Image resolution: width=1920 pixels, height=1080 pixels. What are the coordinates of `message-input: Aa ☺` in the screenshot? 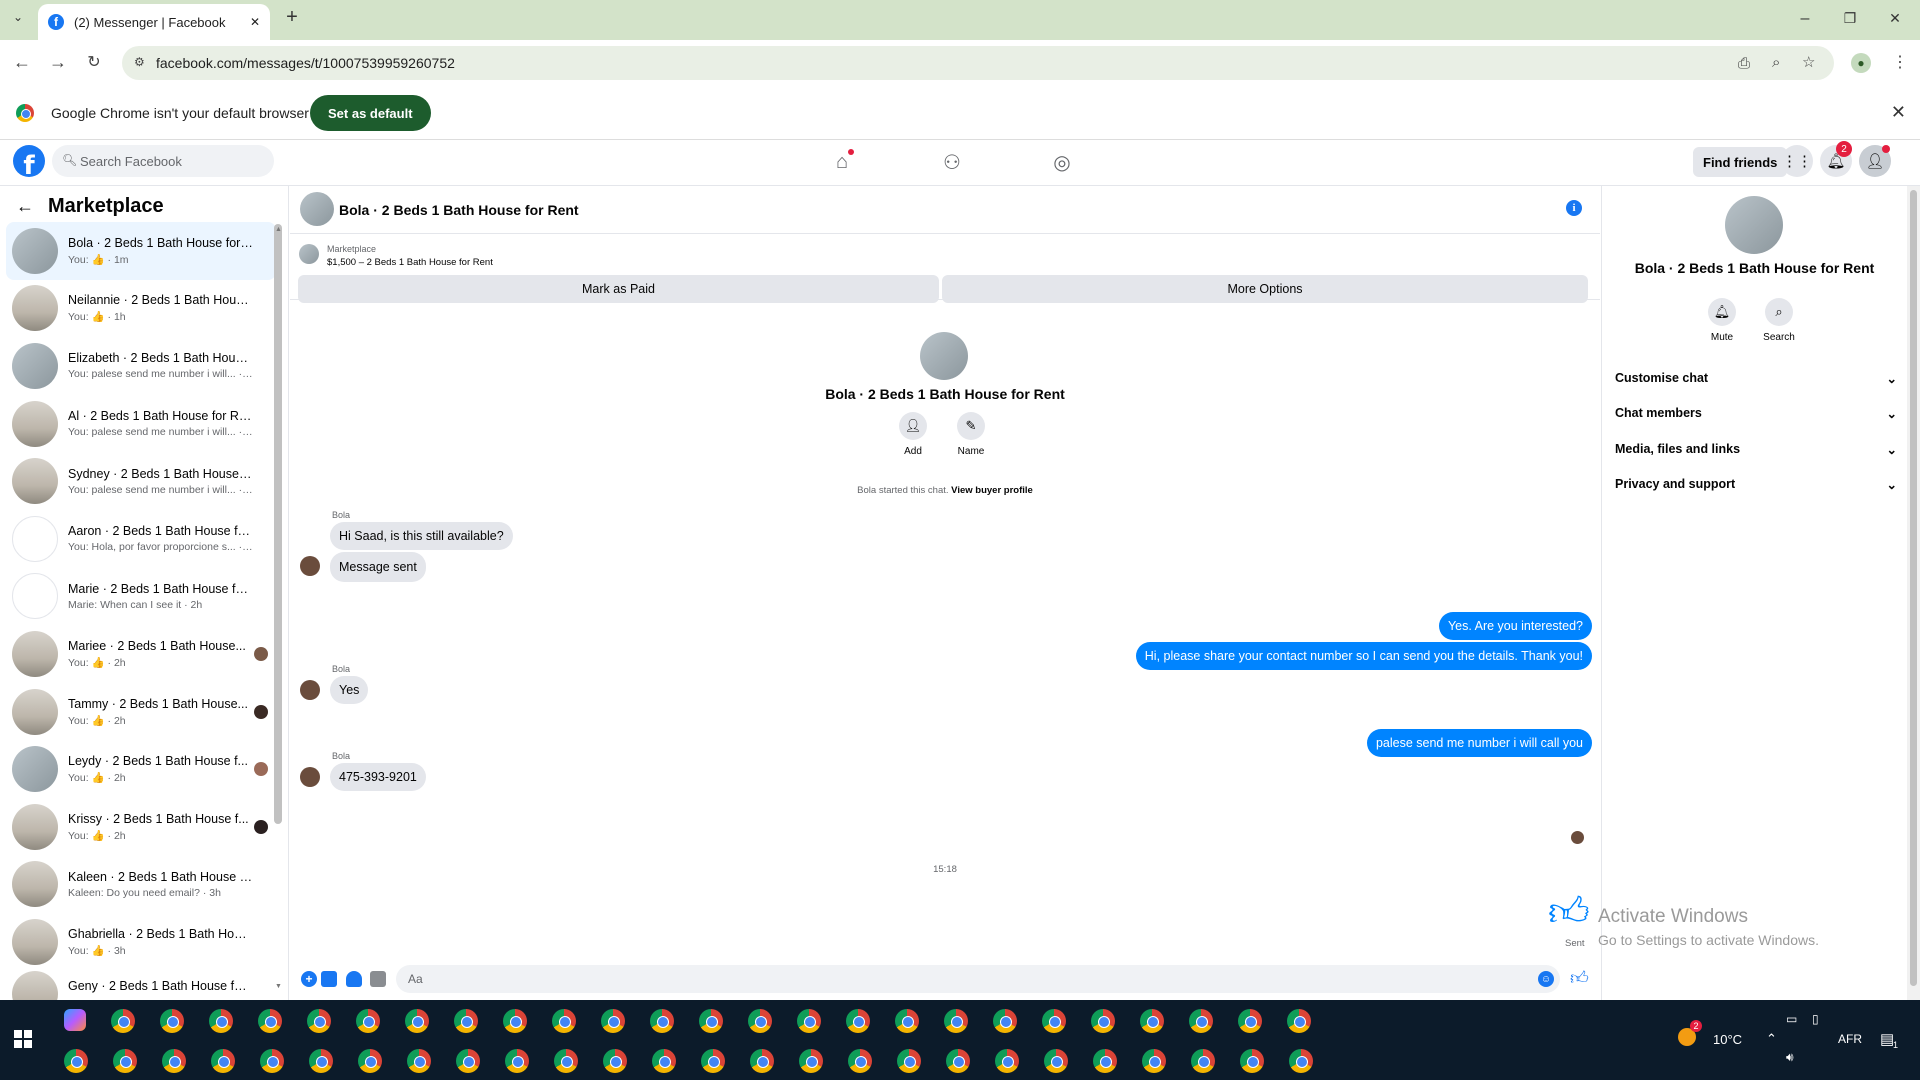 It's located at (978, 979).